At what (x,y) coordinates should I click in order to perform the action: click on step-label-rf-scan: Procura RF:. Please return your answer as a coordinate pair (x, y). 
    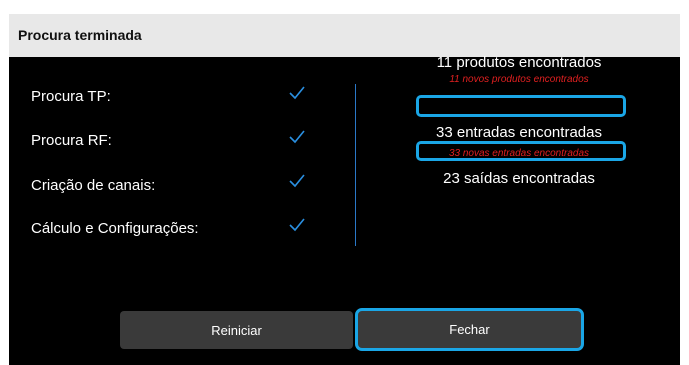
    Looking at the image, I should click on (71, 140).